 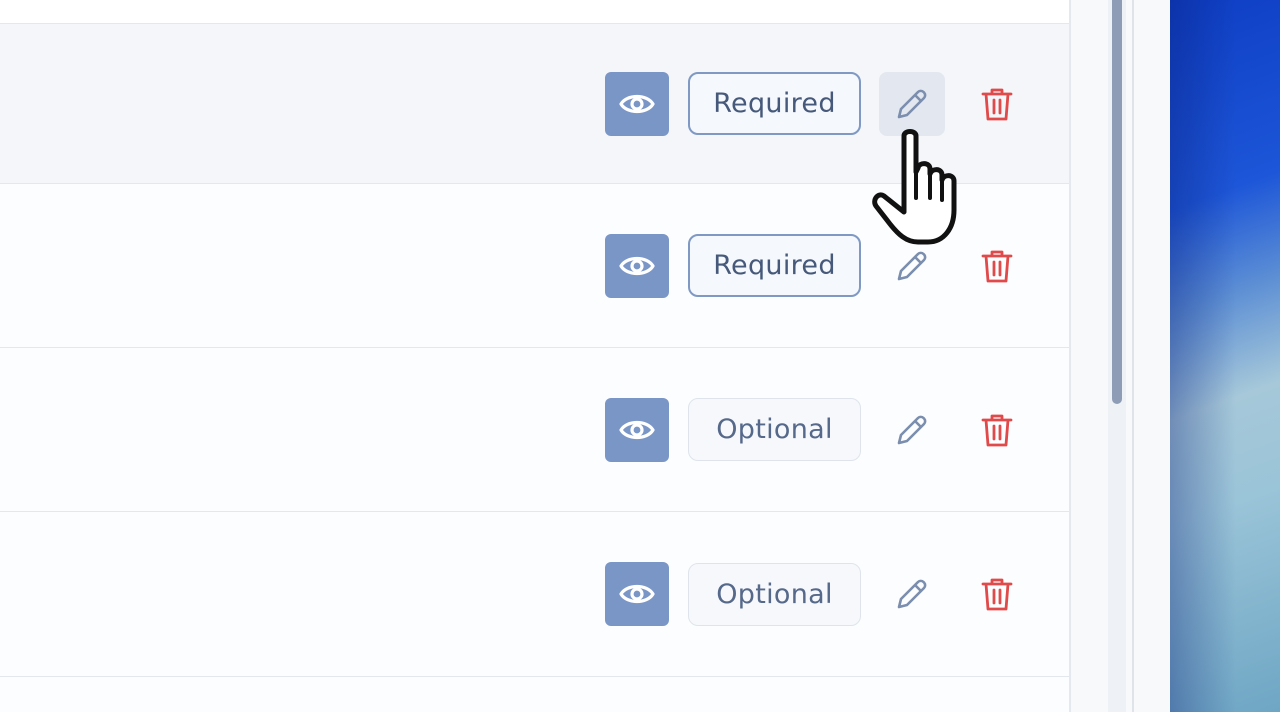 What do you see at coordinates (1117, 202) in the screenshot?
I see `scrollbar-thumb` at bounding box center [1117, 202].